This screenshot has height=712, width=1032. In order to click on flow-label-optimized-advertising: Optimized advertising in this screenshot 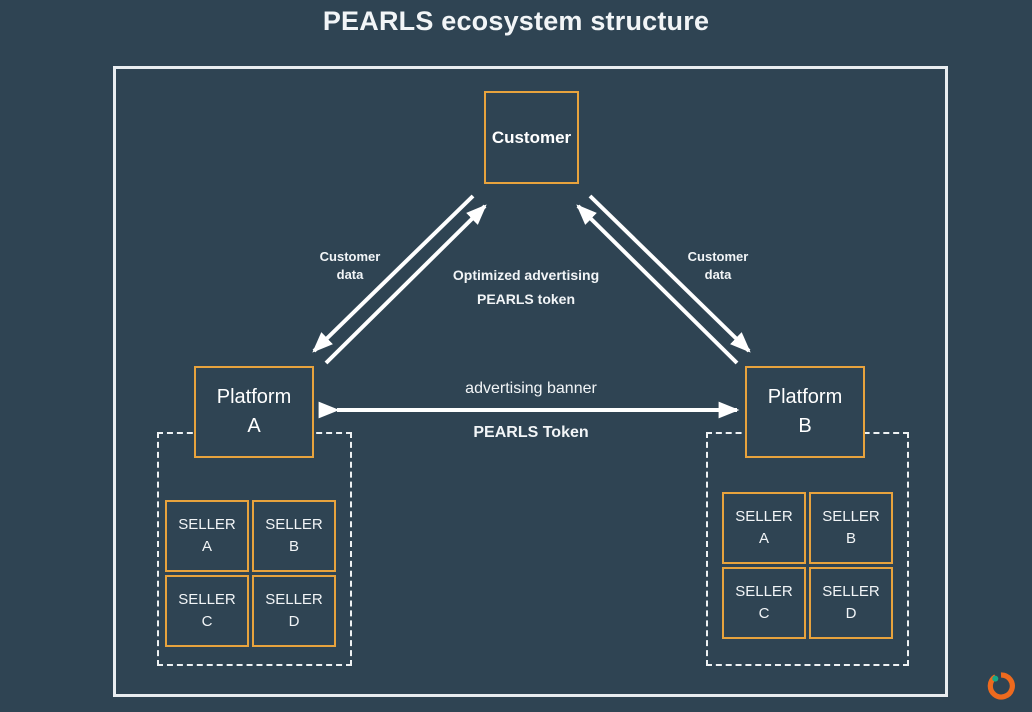, I will do `click(526, 275)`.